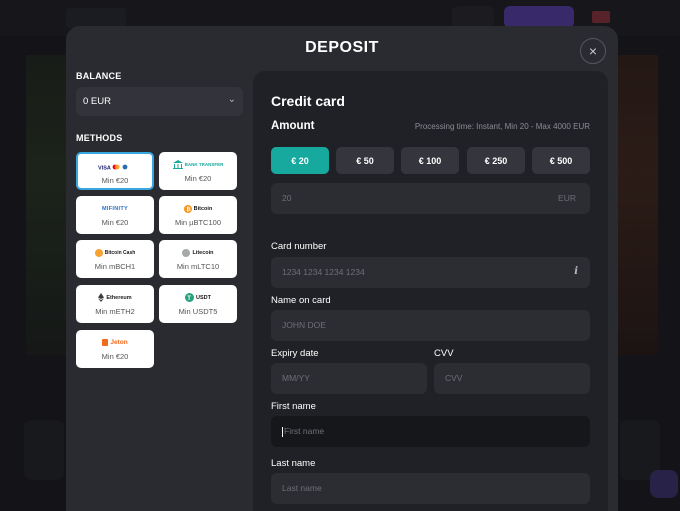 The height and width of the screenshot is (511, 680). Describe the element at coordinates (115, 342) in the screenshot. I see `jeton-logo-icon: Jeton` at that location.